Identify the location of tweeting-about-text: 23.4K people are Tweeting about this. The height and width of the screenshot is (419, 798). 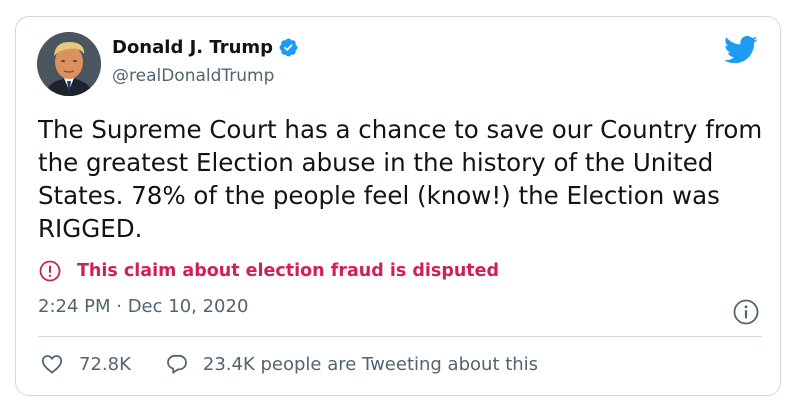
(370, 364).